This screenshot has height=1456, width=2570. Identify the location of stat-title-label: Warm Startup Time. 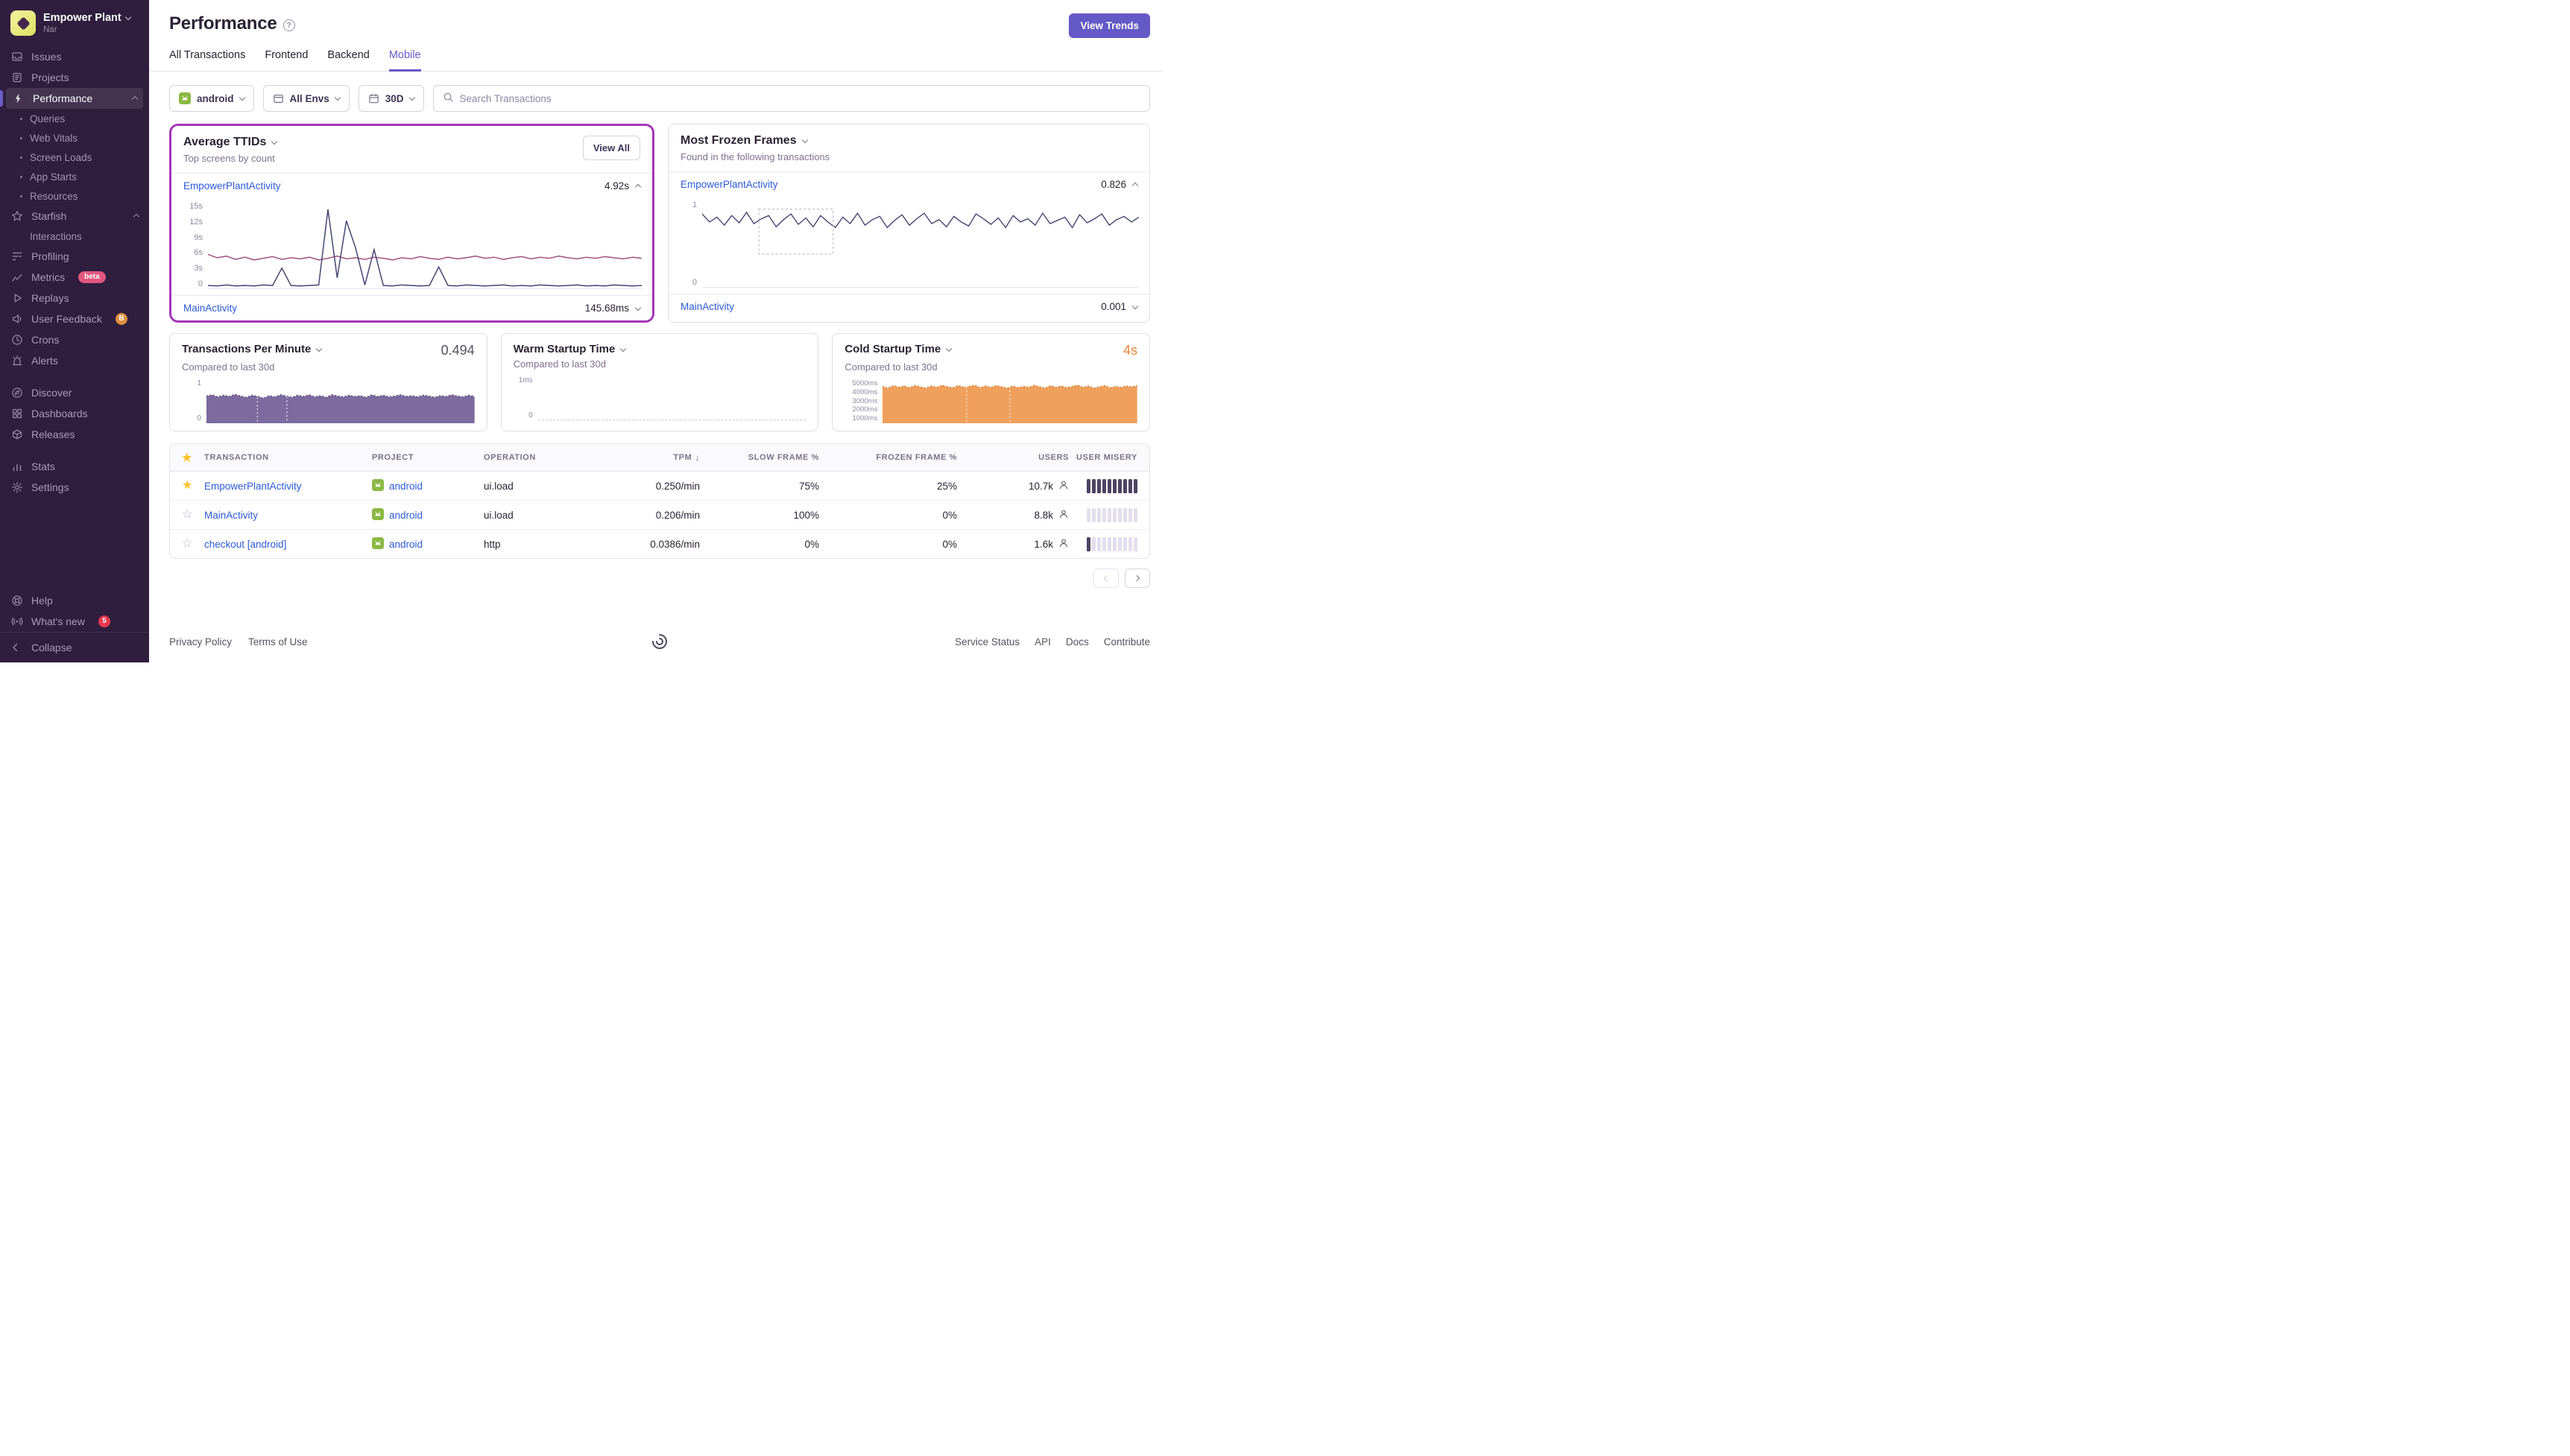
(564, 349).